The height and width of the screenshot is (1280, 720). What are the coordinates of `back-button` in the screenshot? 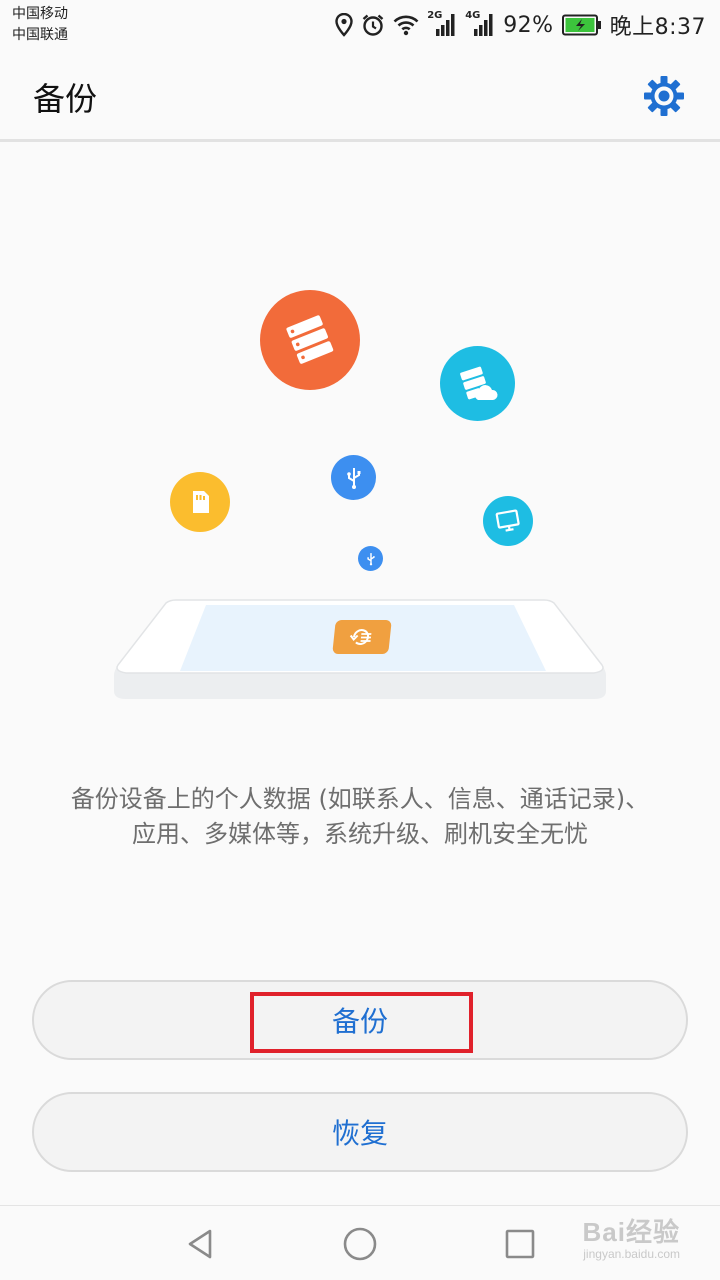 It's located at (200, 1244).